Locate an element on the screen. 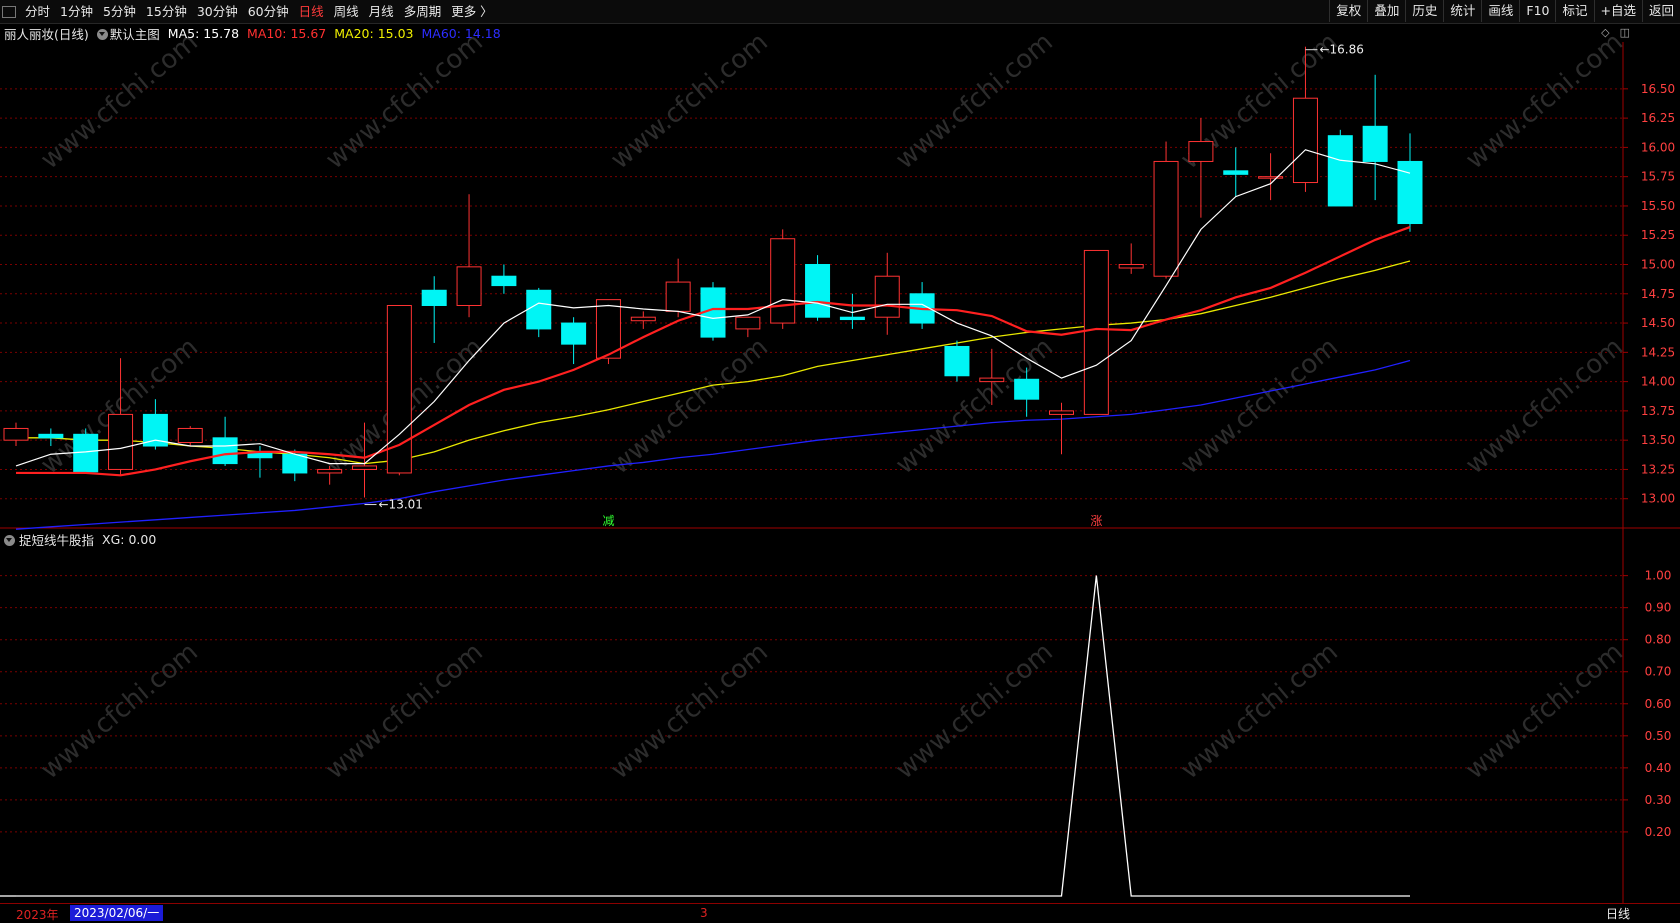  ma10-value: MA10: 15.67 is located at coordinates (287, 33).